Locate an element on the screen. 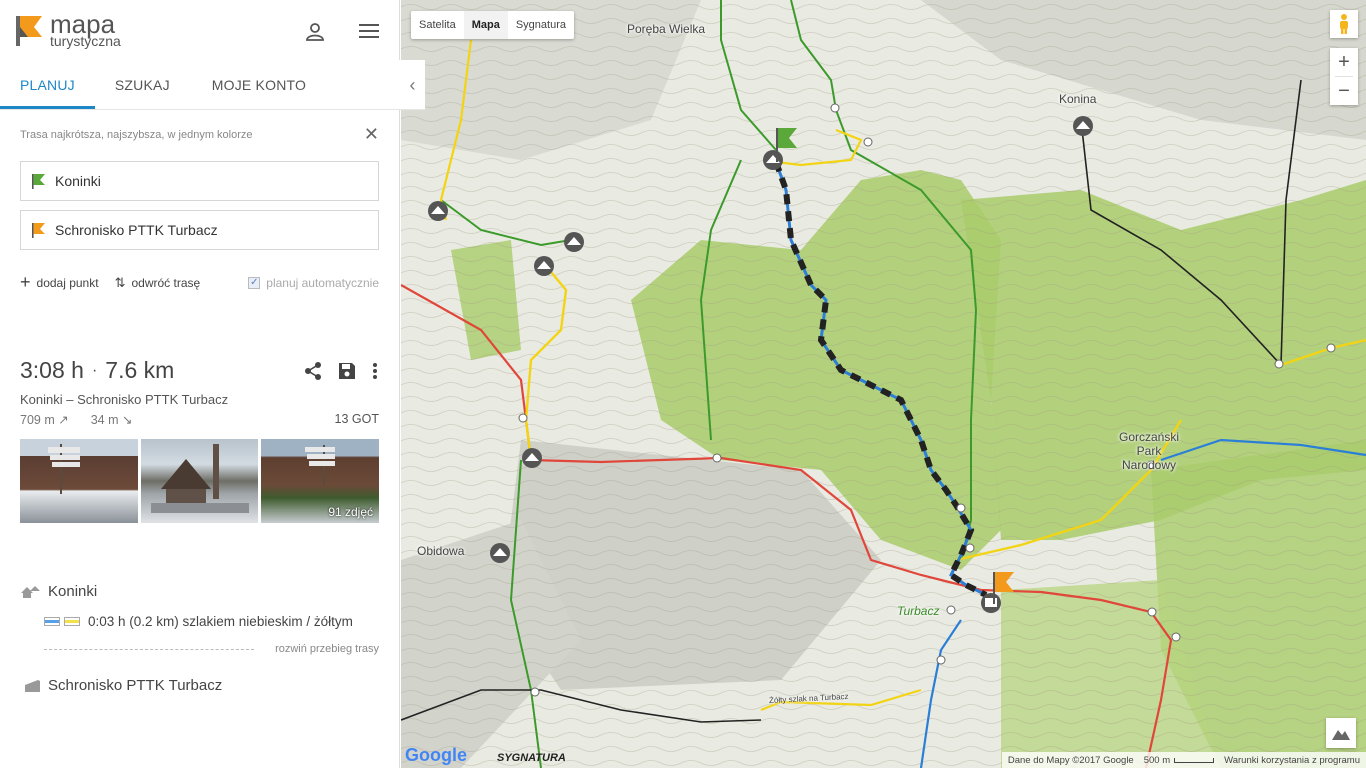 The image size is (1366, 768). tab-bar: PLANUJ SZUKAJ MOJE KONTO ‹ is located at coordinates (212, 85).